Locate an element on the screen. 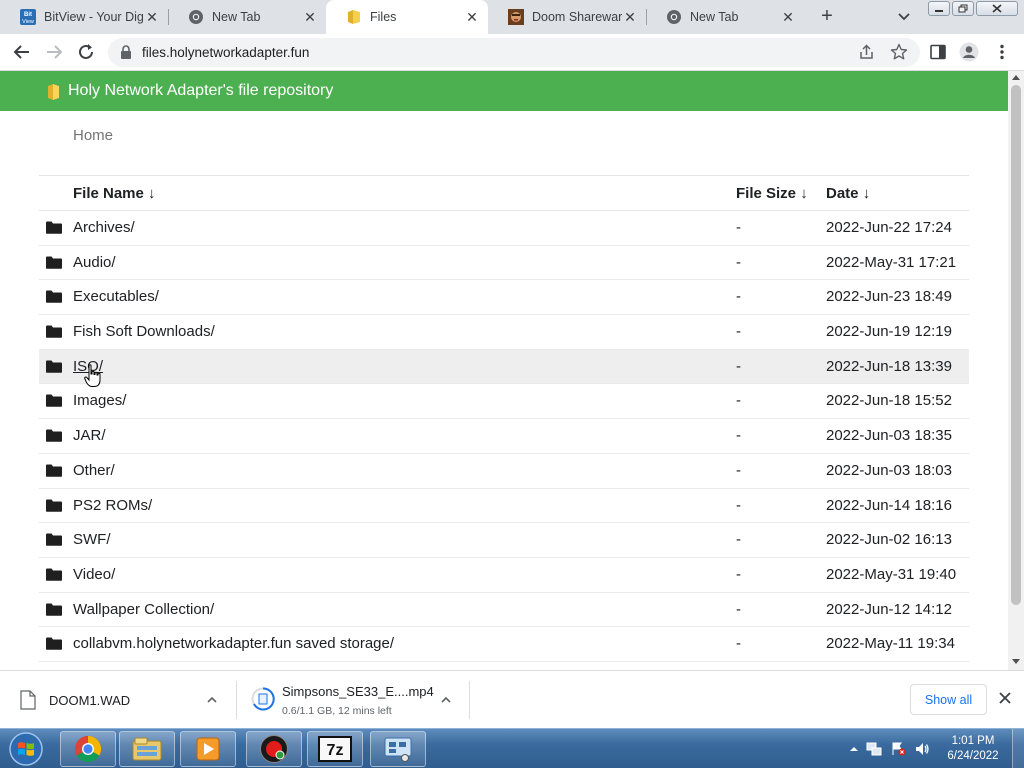  taskbar-media-player-icon is located at coordinates (208, 749).